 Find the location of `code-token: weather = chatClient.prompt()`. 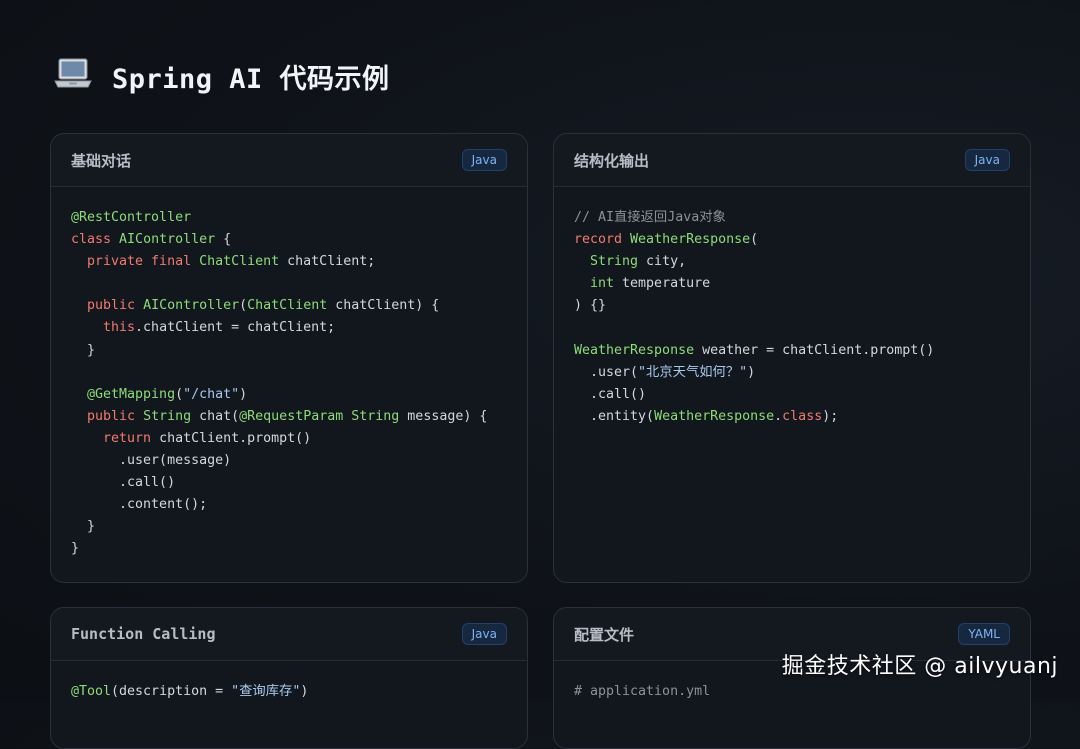

code-token: weather = chatClient.prompt() is located at coordinates (814, 350).